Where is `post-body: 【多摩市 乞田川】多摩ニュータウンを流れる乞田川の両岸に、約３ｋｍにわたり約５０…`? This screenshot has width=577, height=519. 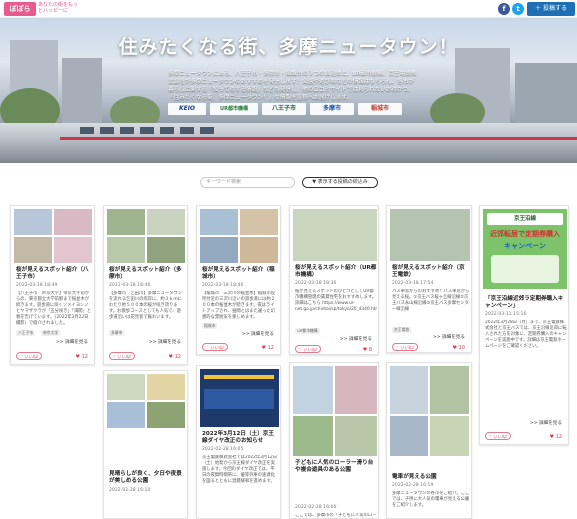 post-body: 【多摩市 乞田川】多摩ニュータウンを流れる乞田川の両岸に、約３ｋｍにわたり約５０… is located at coordinates (146, 305).